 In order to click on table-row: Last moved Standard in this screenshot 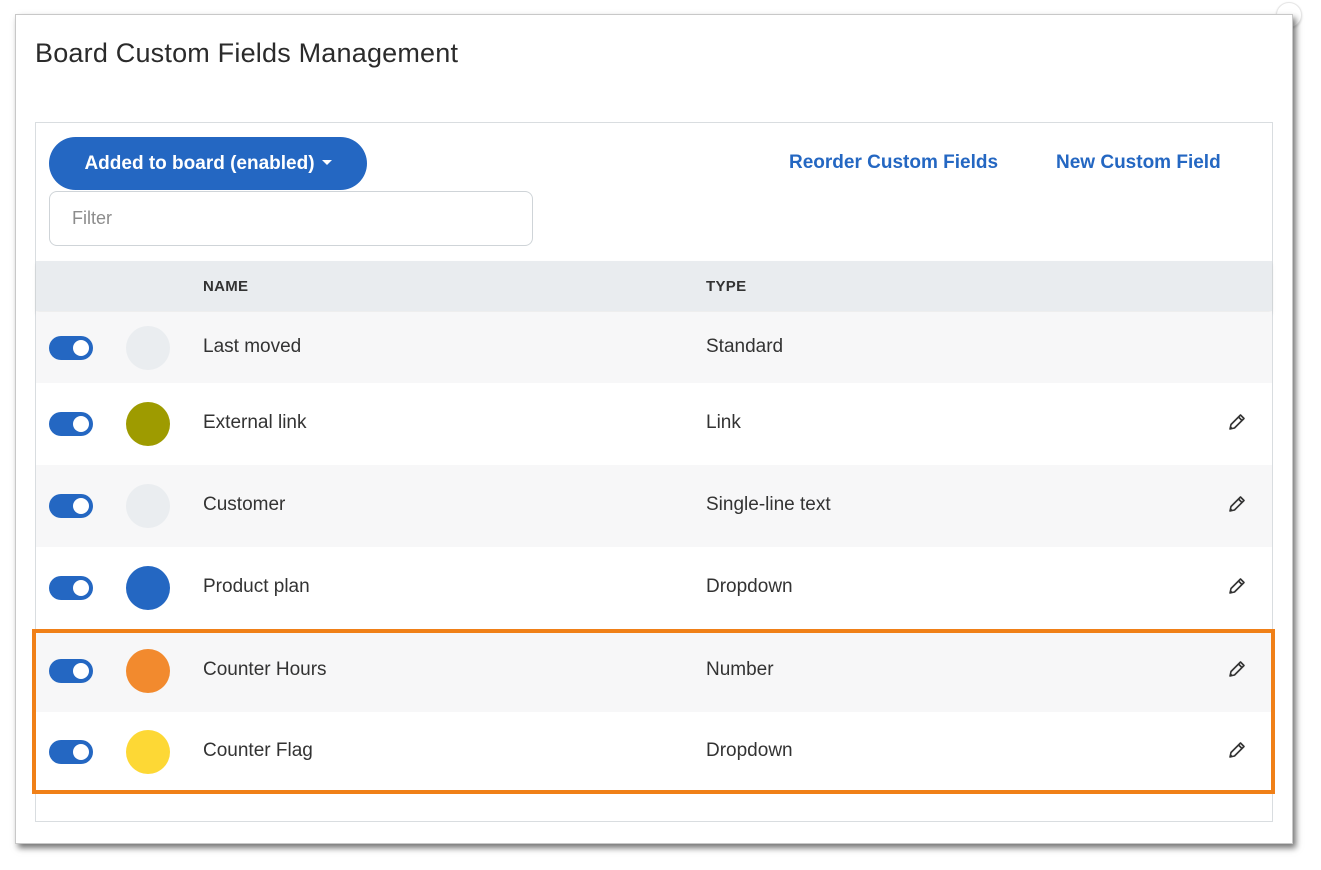, I will do `click(654, 347)`.